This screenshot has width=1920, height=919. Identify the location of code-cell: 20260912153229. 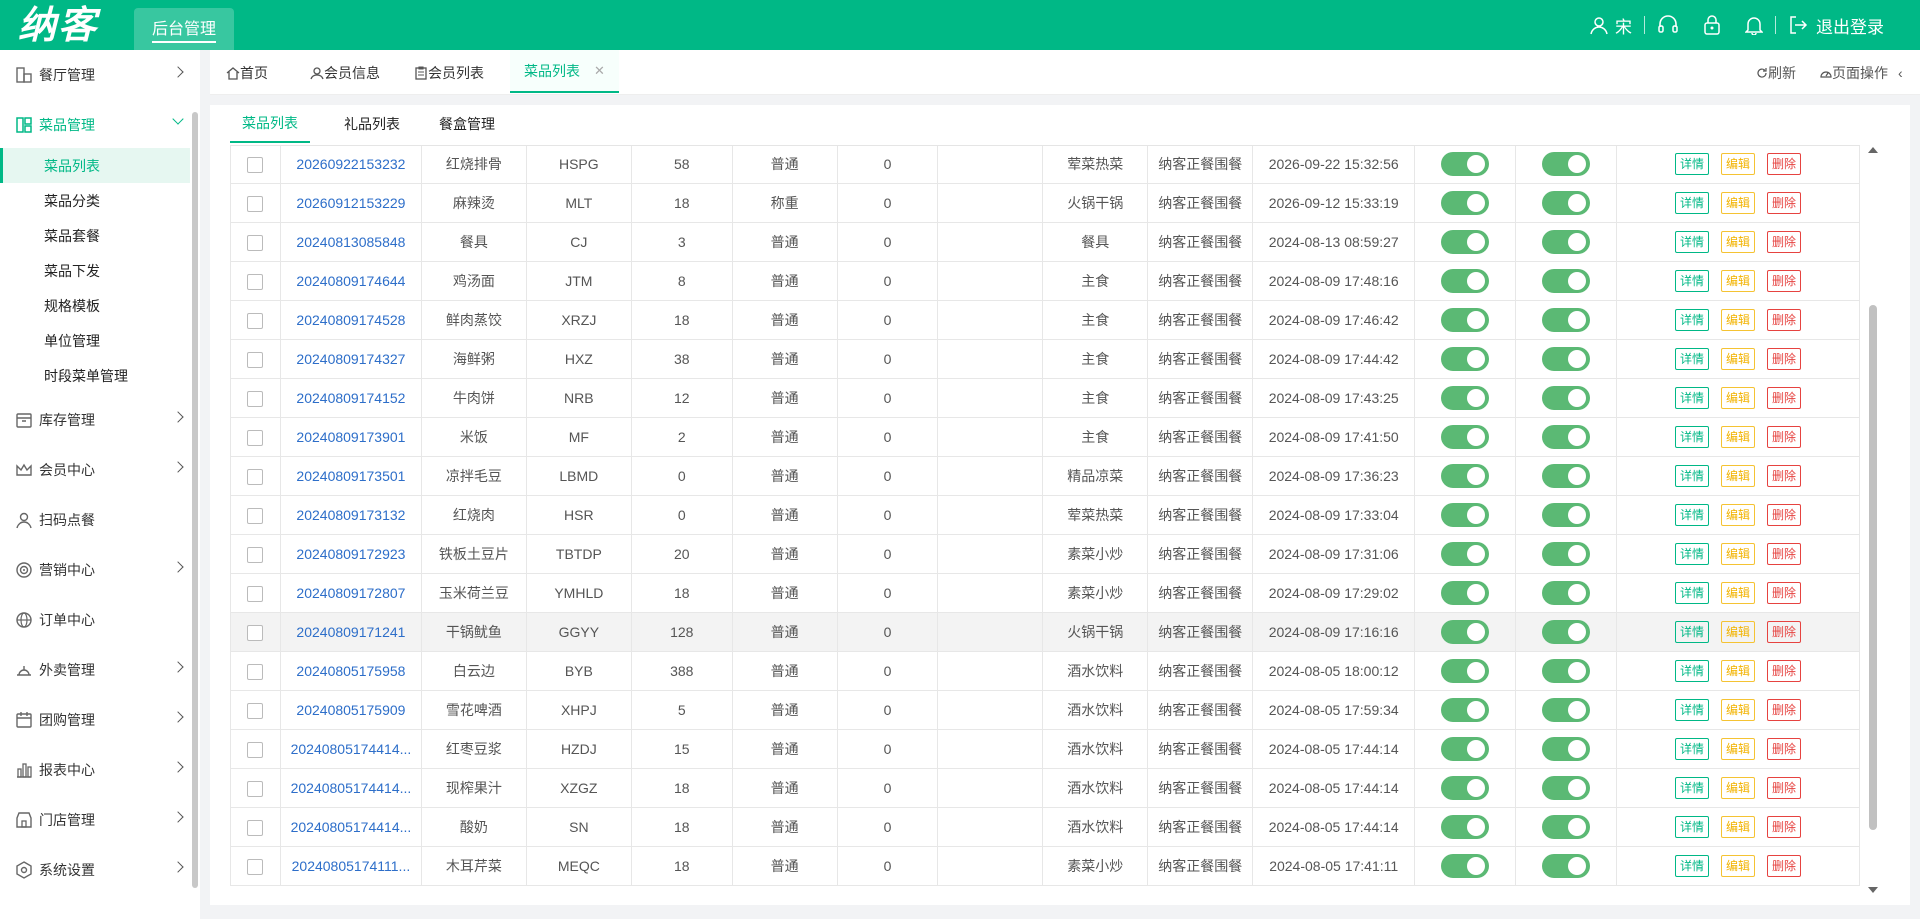
(350, 203).